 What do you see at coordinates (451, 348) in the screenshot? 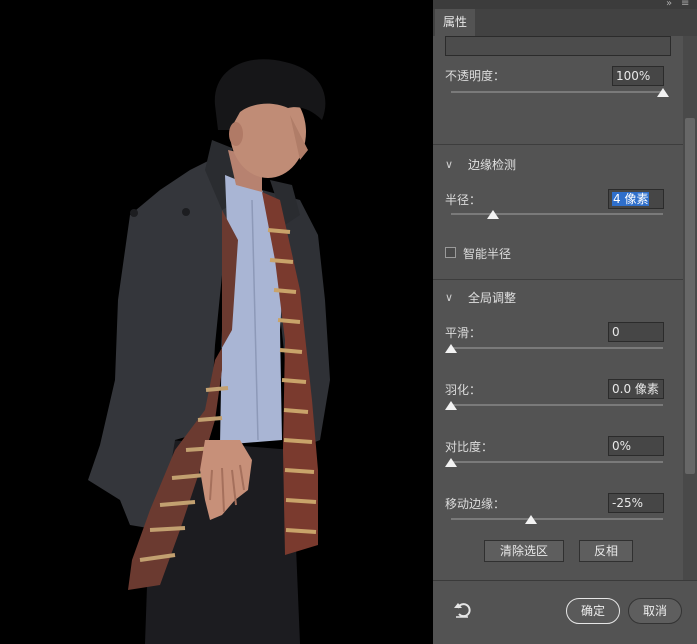
I see `smooth-slider-thumb` at bounding box center [451, 348].